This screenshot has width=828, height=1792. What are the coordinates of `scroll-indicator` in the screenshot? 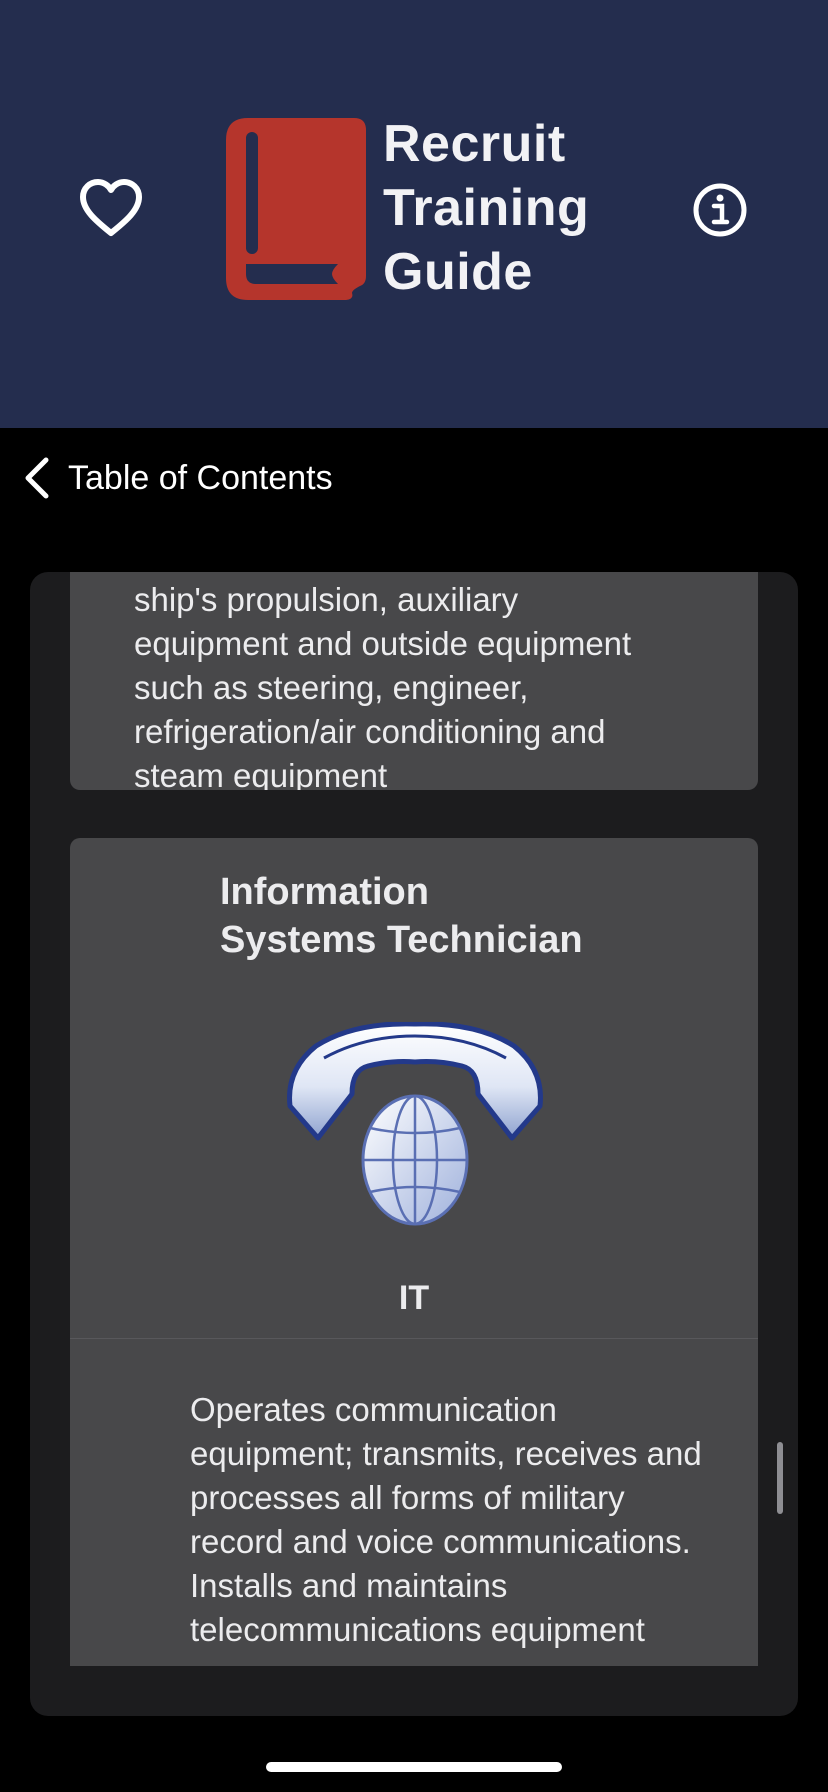 It's located at (780, 1478).